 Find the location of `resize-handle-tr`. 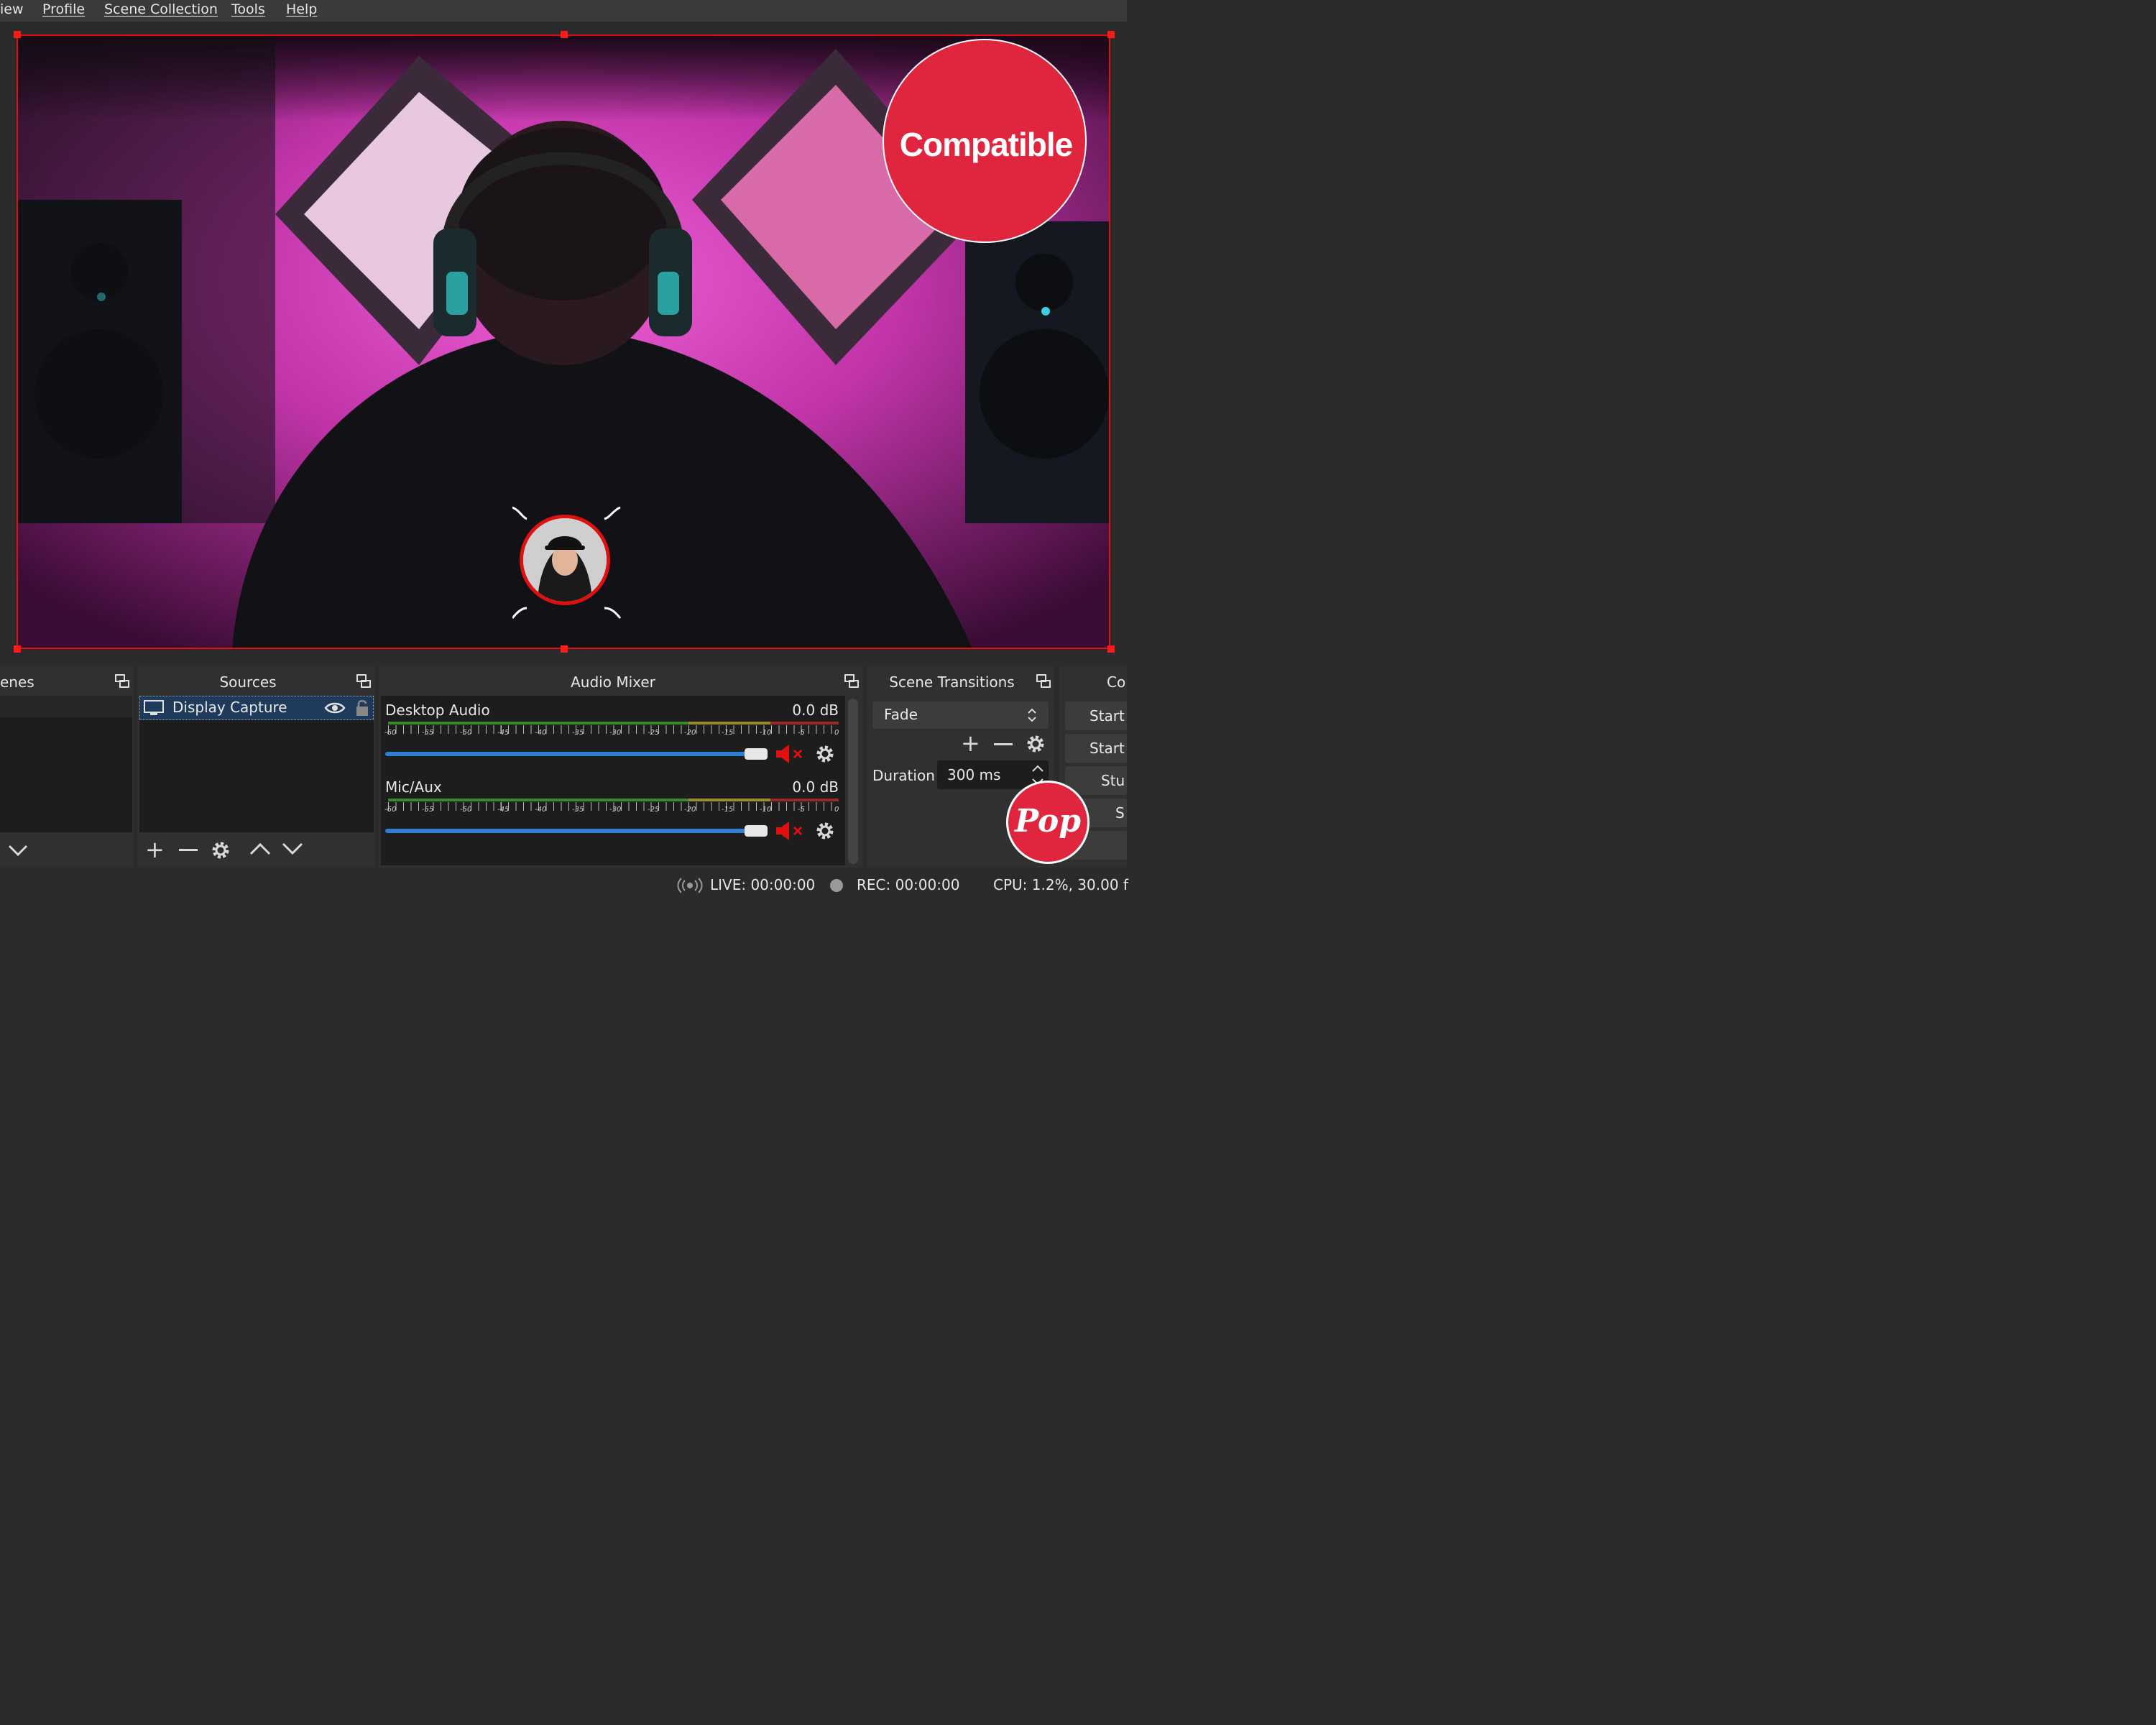

resize-handle-tr is located at coordinates (1111, 34).